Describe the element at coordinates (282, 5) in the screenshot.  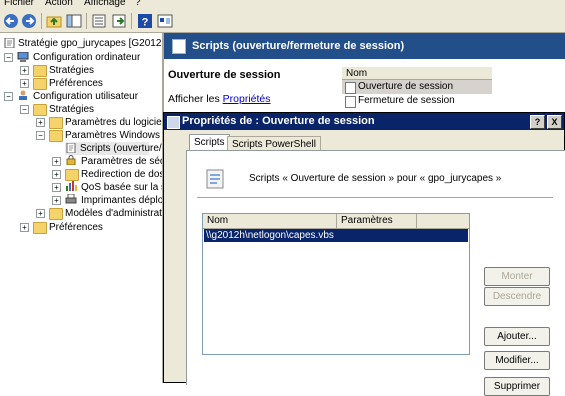
I see `menu-bar: Fichier Action Affichage ?` at that location.